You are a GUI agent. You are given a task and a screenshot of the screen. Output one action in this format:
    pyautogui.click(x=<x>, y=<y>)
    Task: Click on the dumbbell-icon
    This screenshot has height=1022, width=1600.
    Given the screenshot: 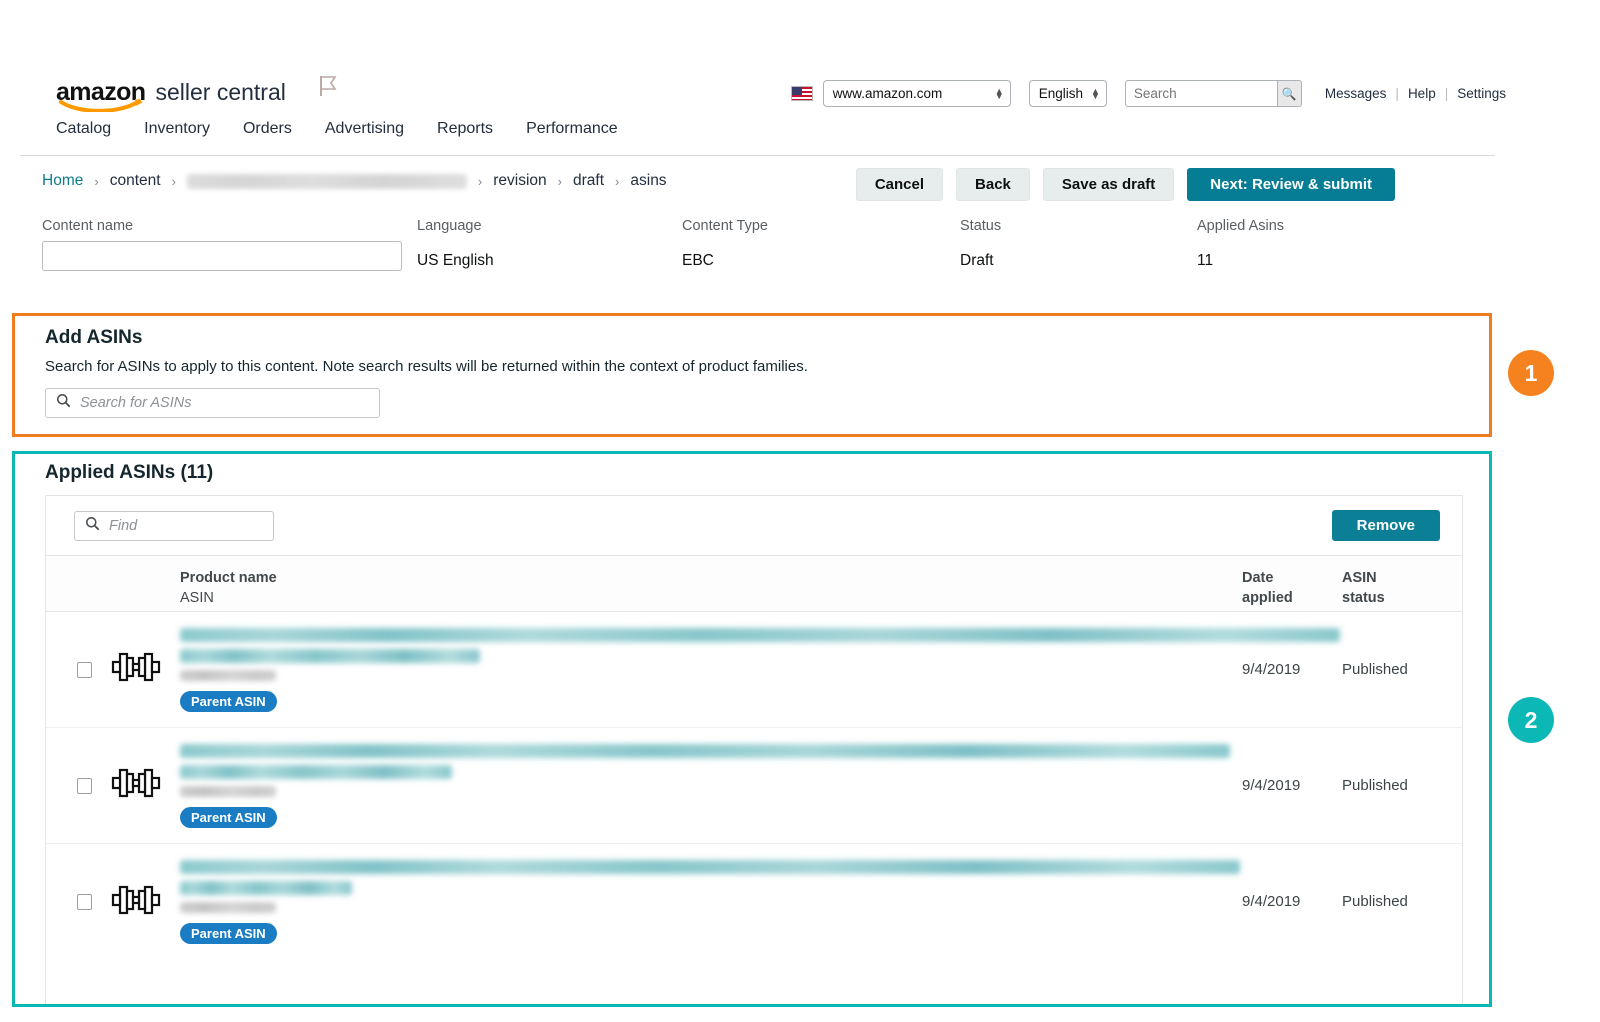 What is the action you would take?
    pyautogui.click(x=136, y=669)
    